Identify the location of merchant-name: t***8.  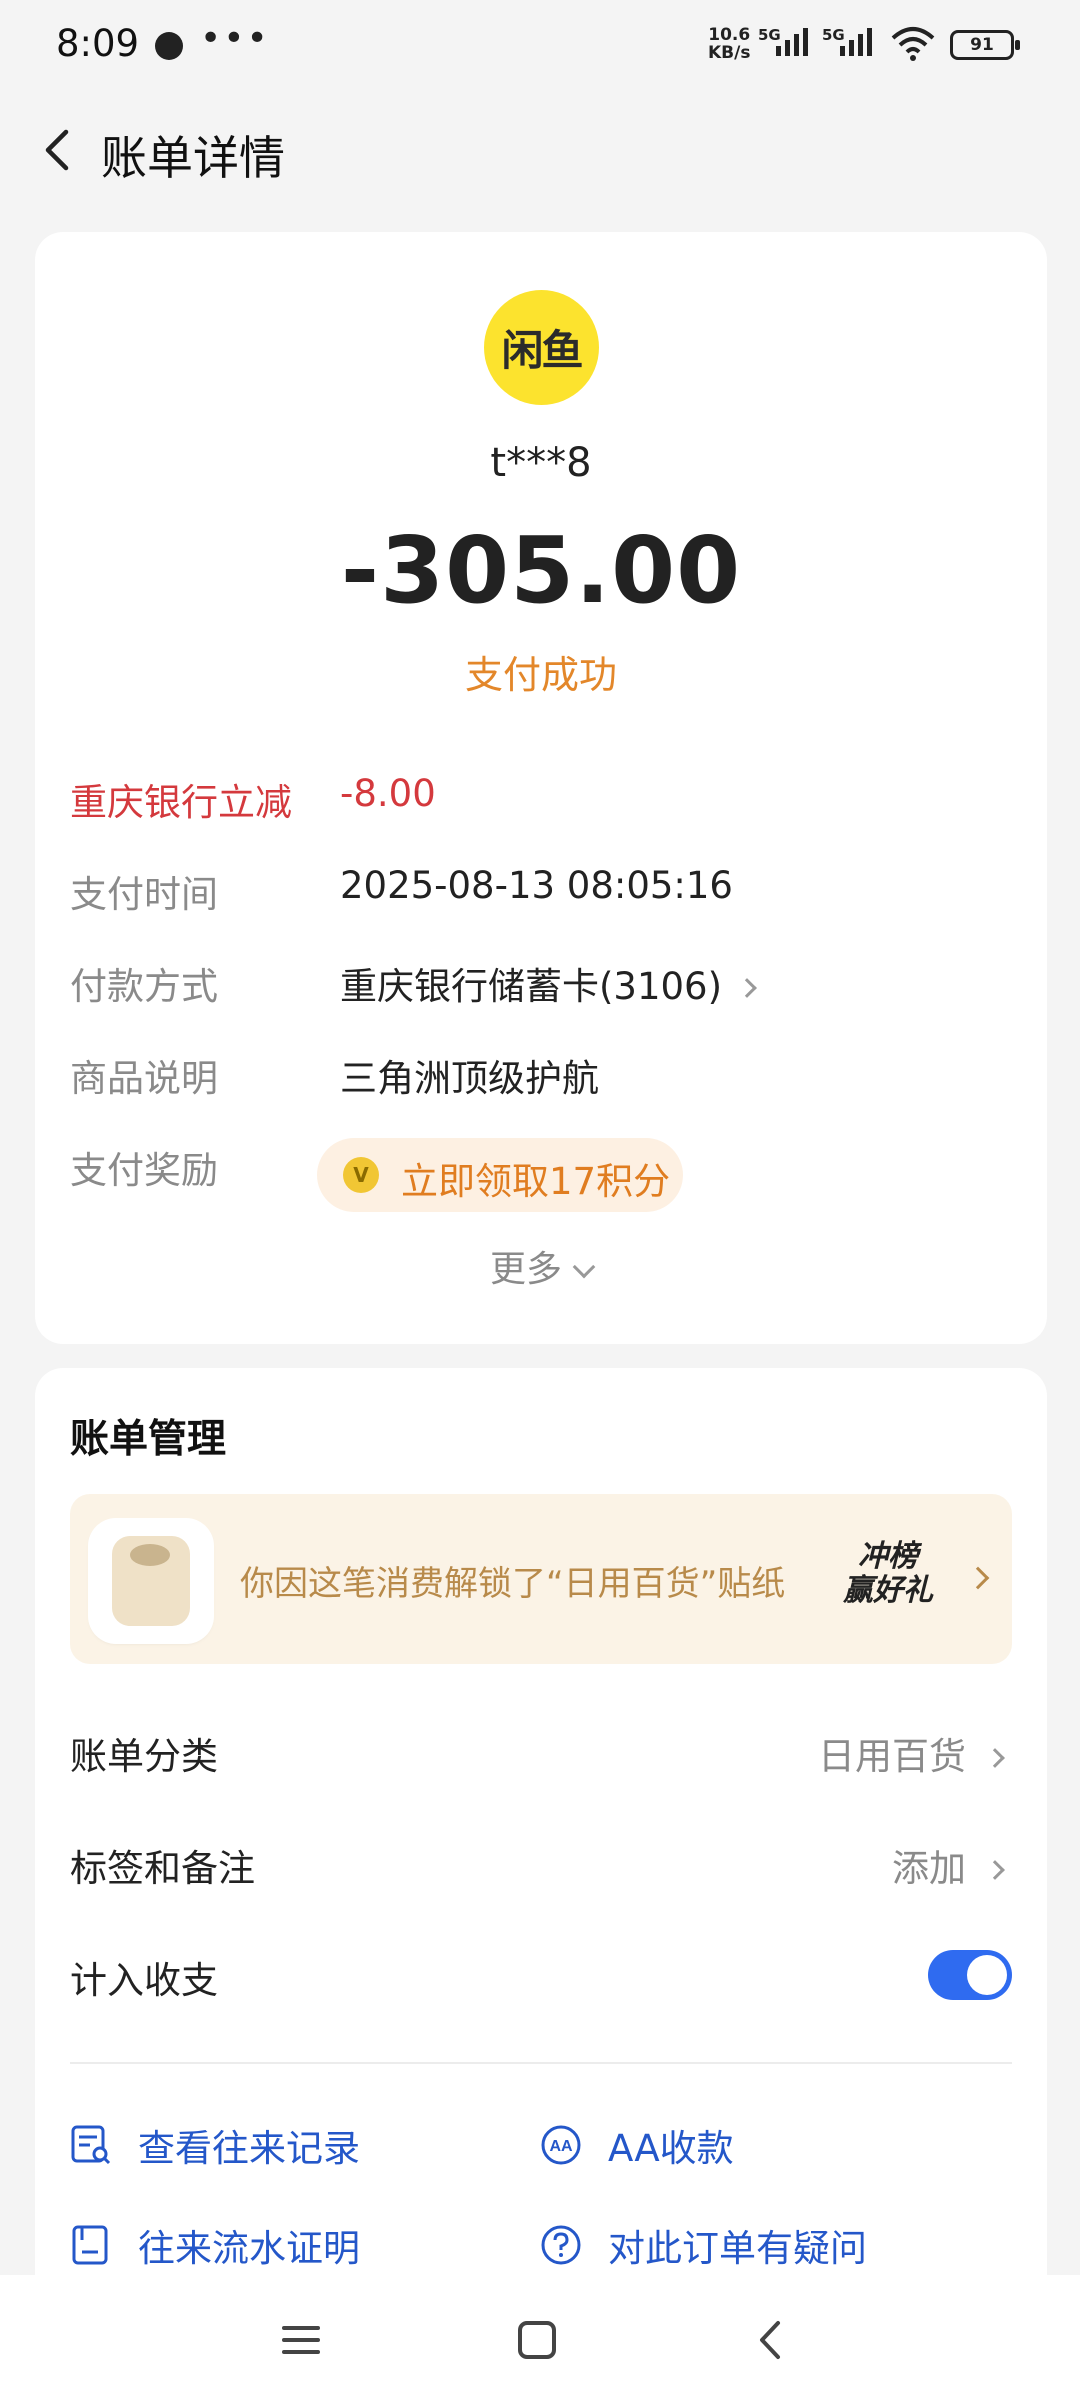
(541, 463).